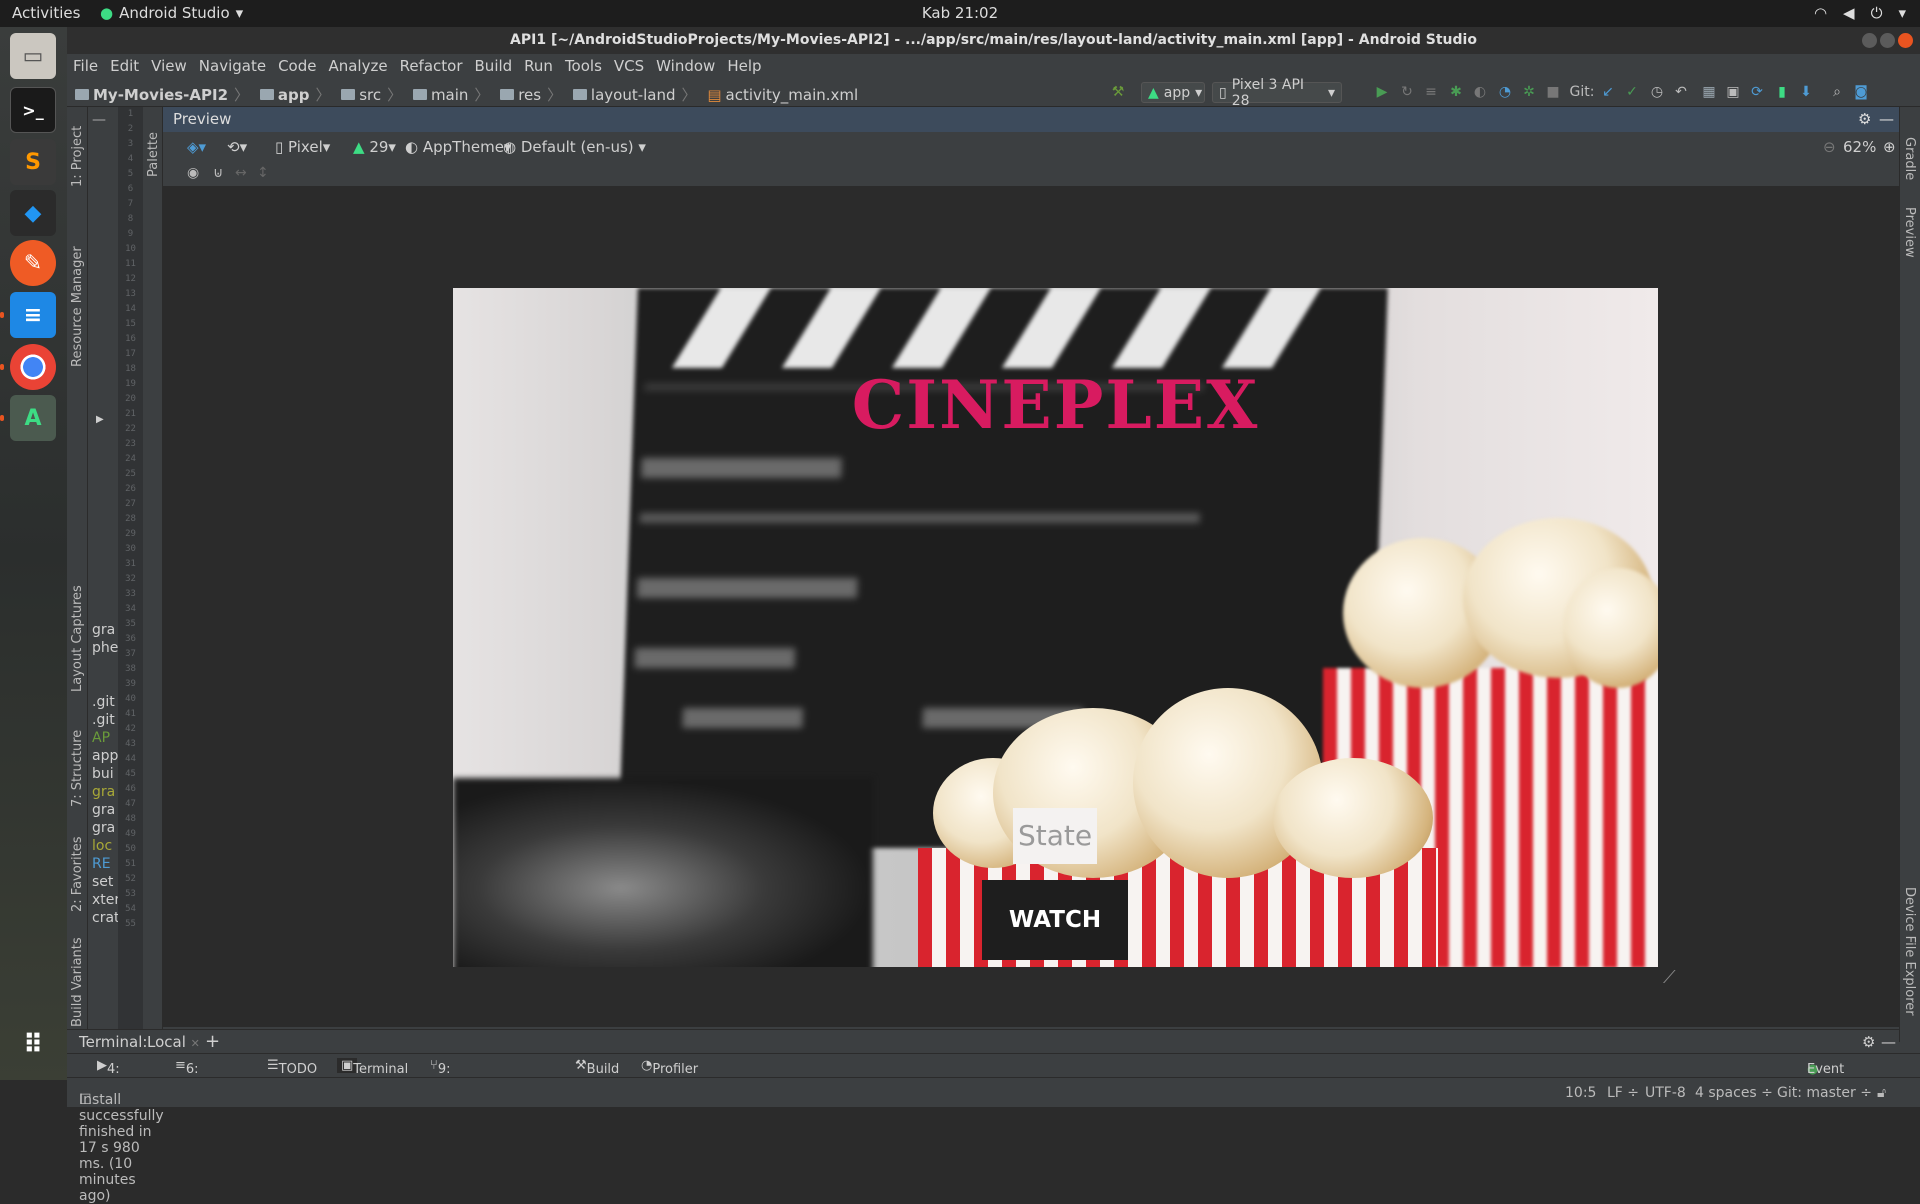 This screenshot has width=1920, height=1204. Describe the element at coordinates (1553, 92) in the screenshot. I see `stop-icon: ■` at that location.